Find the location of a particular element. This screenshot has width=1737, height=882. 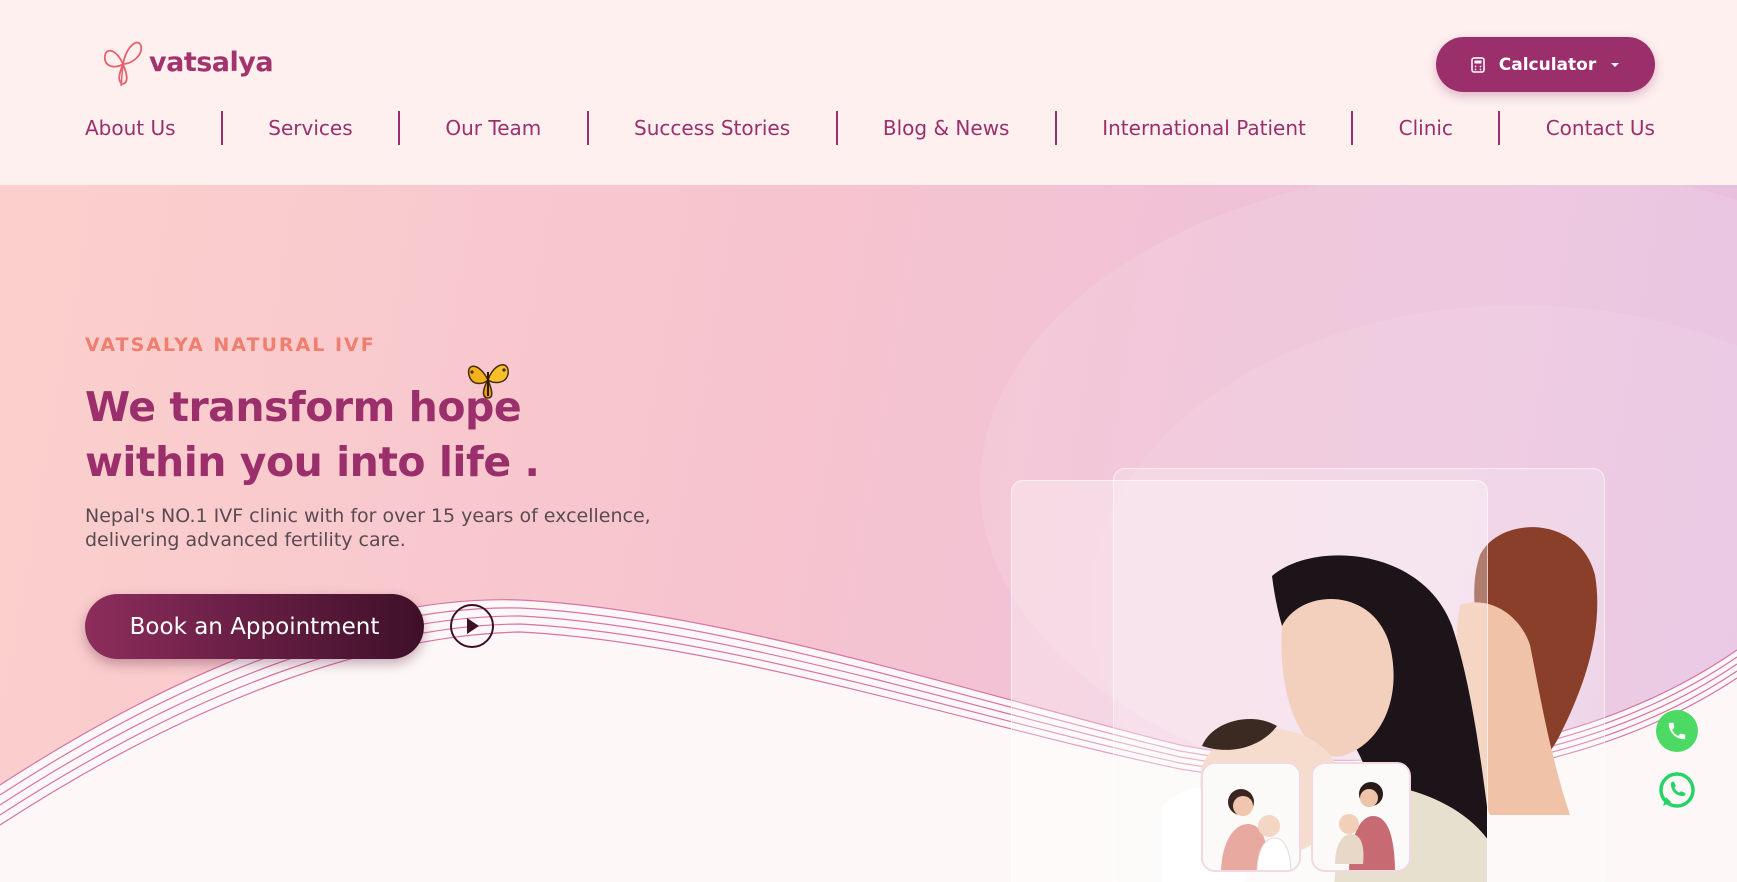

chevron-down-icon is located at coordinates (1615, 64).